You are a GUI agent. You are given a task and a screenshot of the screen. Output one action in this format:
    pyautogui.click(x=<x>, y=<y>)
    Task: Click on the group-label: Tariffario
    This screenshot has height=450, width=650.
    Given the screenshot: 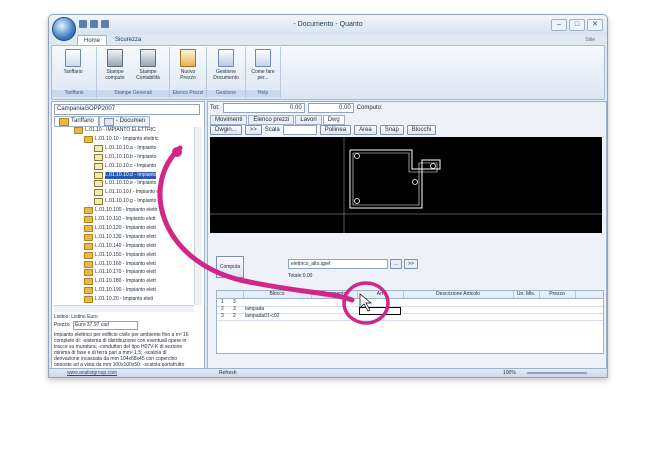 What is the action you would take?
    pyautogui.click(x=74, y=93)
    